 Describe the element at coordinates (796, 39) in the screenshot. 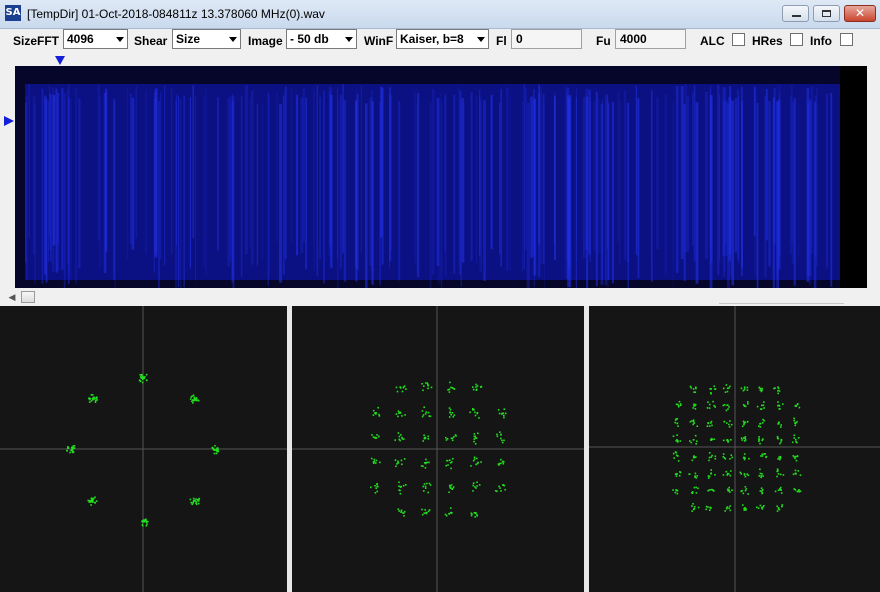

I see `hres-checkbox` at that location.